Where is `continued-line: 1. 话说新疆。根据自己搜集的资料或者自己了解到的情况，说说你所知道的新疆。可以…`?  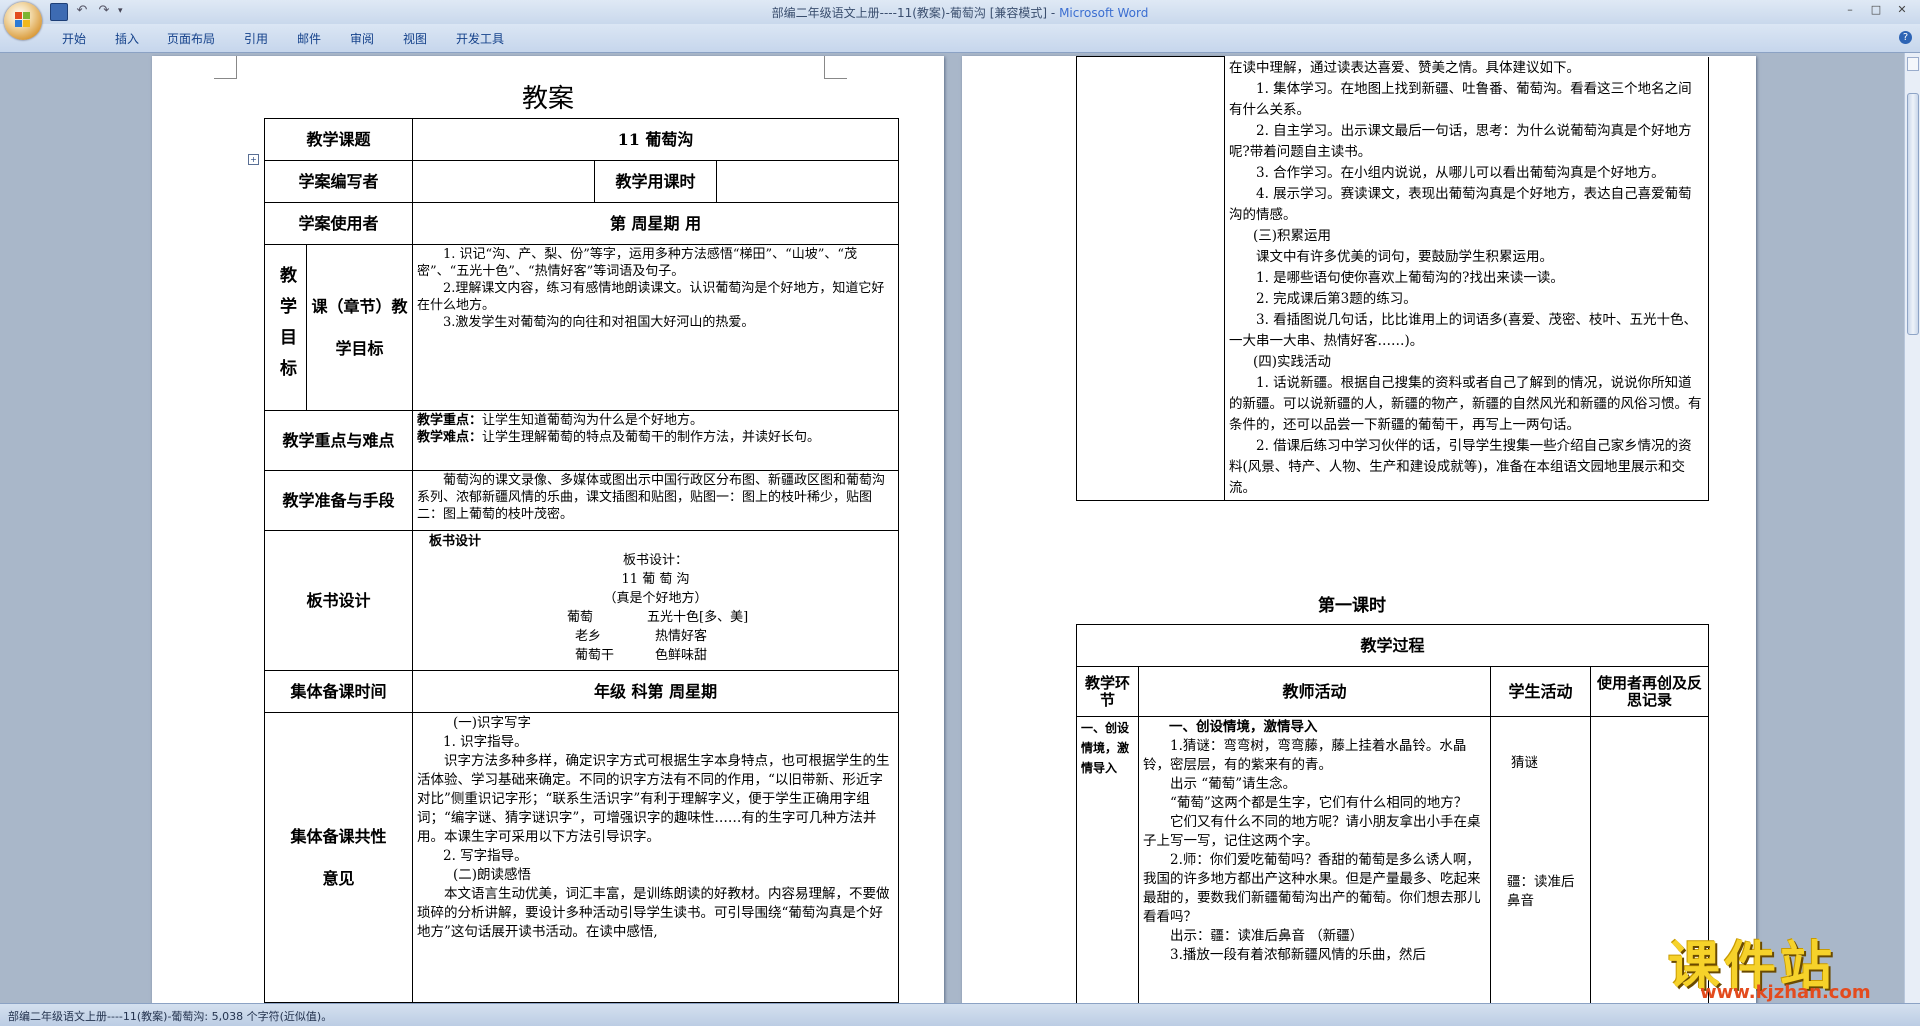 continued-line: 1. 话说新疆。根据自己搜集的资料或者自己了解到的情况，说说你所知道的新疆。可以… is located at coordinates (1465, 403).